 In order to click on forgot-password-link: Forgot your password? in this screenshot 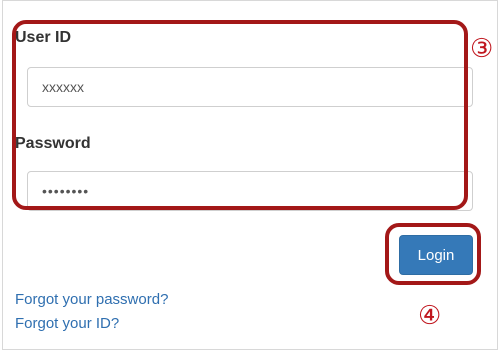, I will do `click(91, 299)`.